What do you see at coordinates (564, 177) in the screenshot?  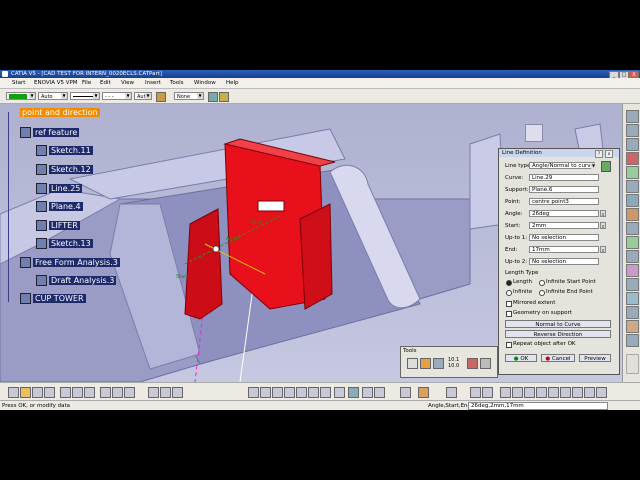 I see `curve-field: Line.29` at bounding box center [564, 177].